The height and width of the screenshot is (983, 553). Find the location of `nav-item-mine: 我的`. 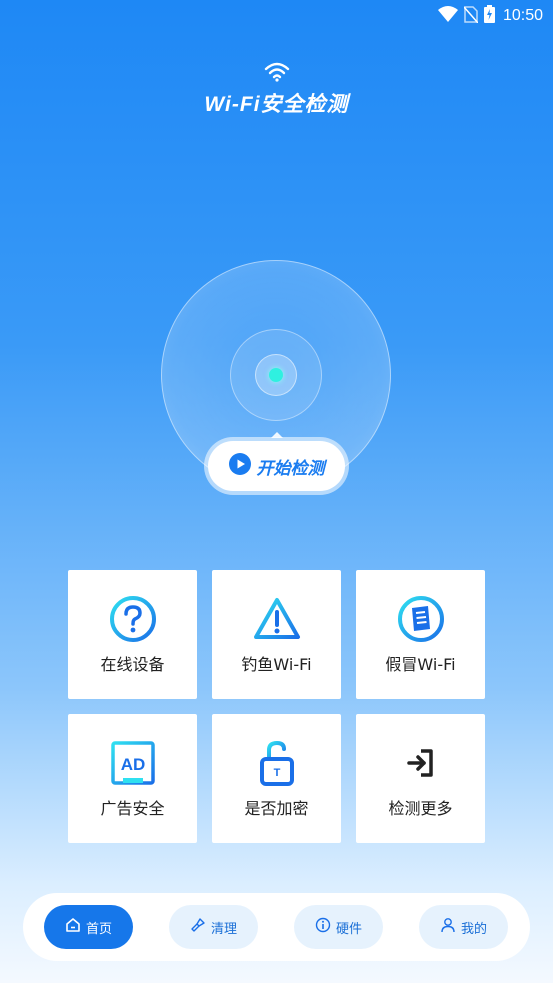

nav-item-mine: 我的 is located at coordinates (463, 927).